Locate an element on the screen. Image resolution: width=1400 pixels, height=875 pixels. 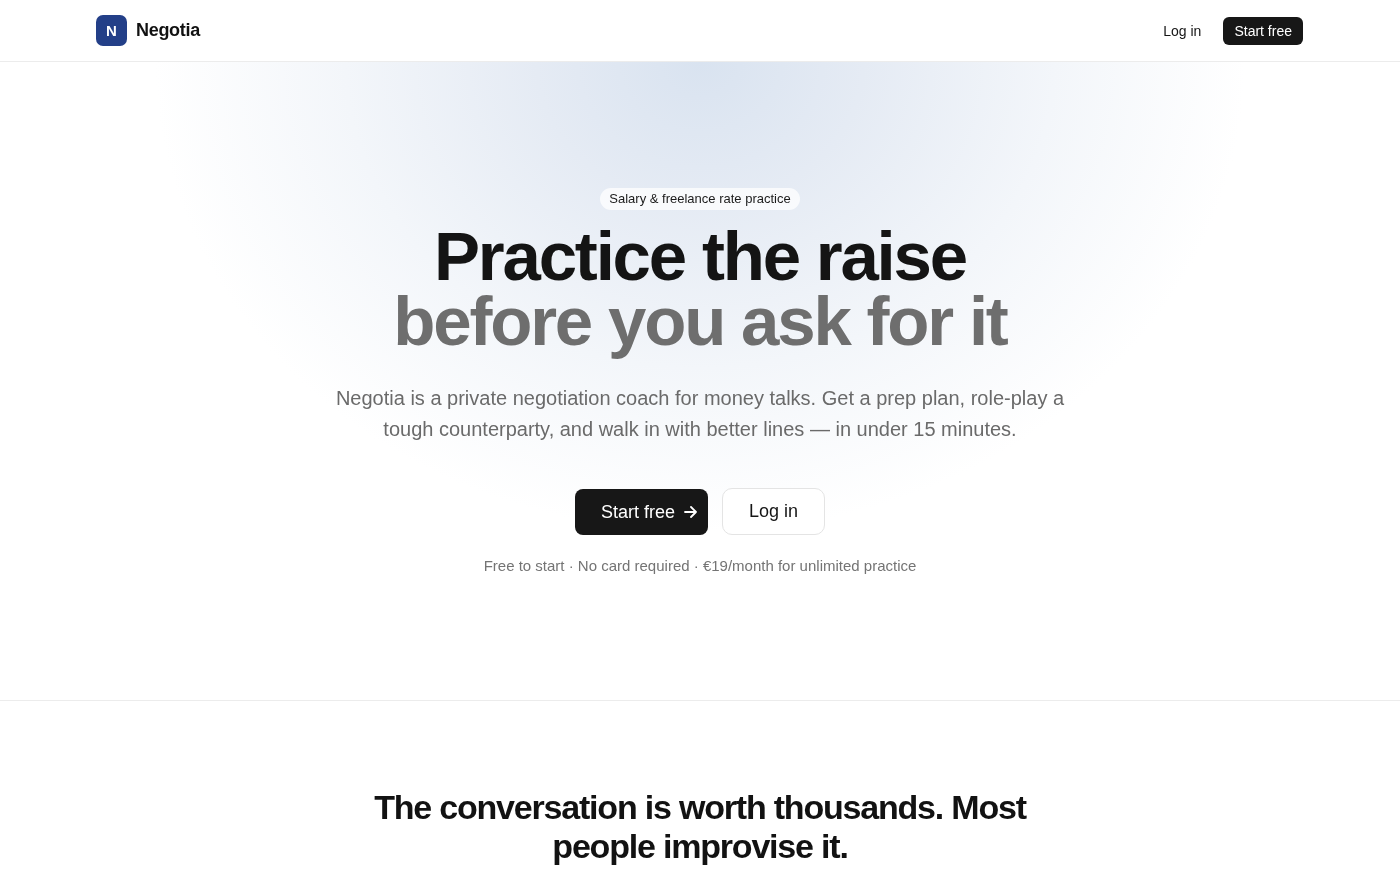
brand-name: Negotia is located at coordinates (168, 30).